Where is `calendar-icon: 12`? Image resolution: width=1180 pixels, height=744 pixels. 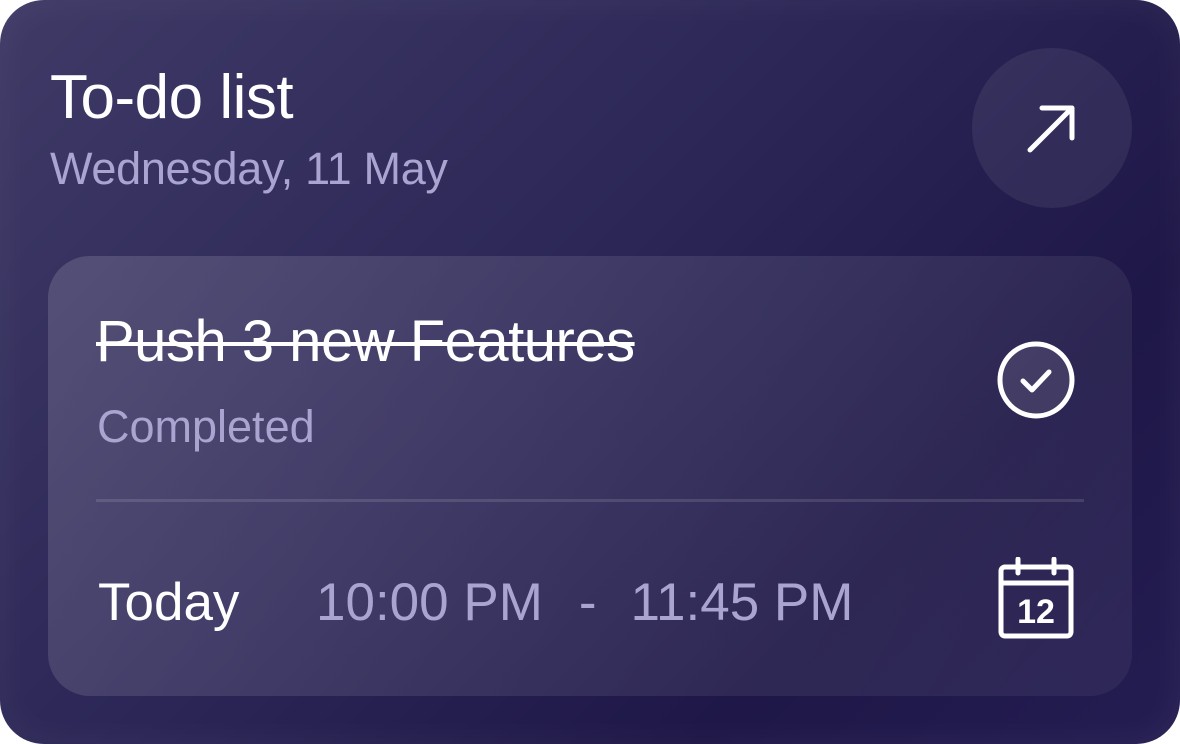
calendar-icon: 12 is located at coordinates (1036, 598).